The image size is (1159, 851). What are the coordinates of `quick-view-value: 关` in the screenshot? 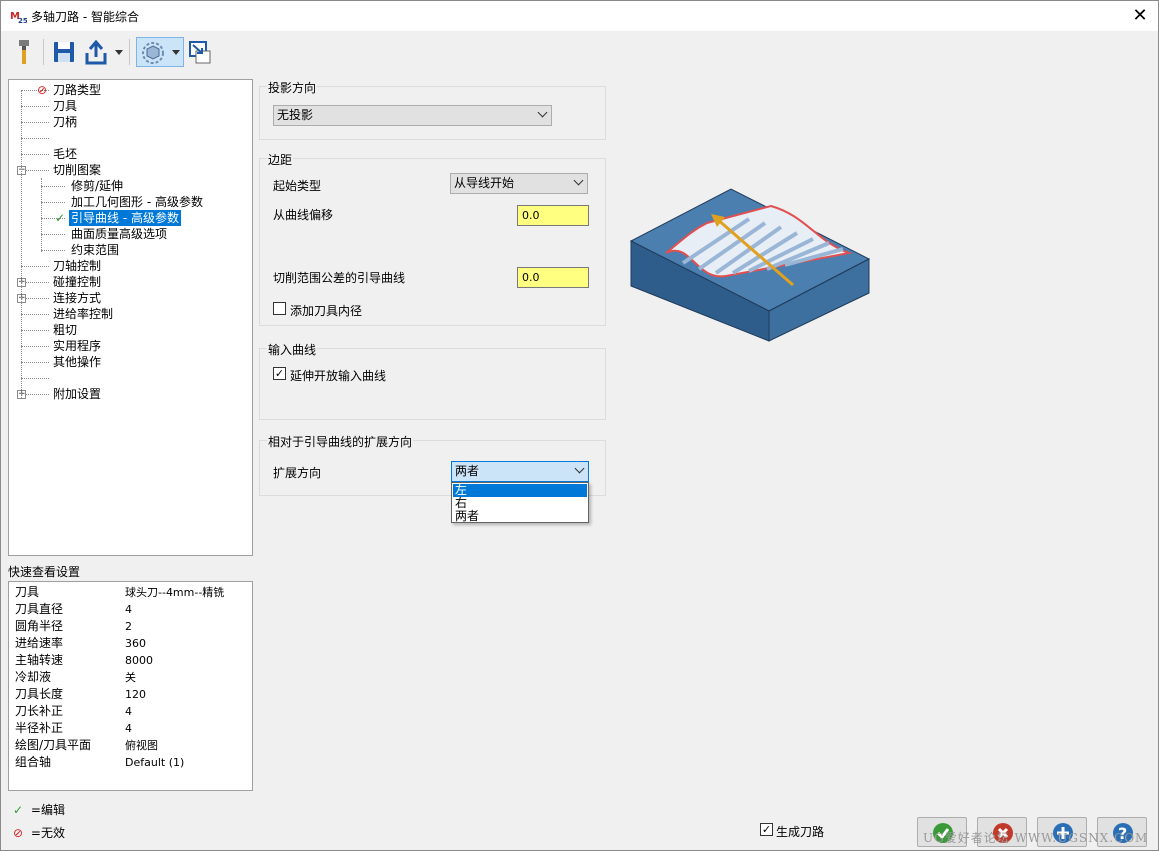 It's located at (130, 677).